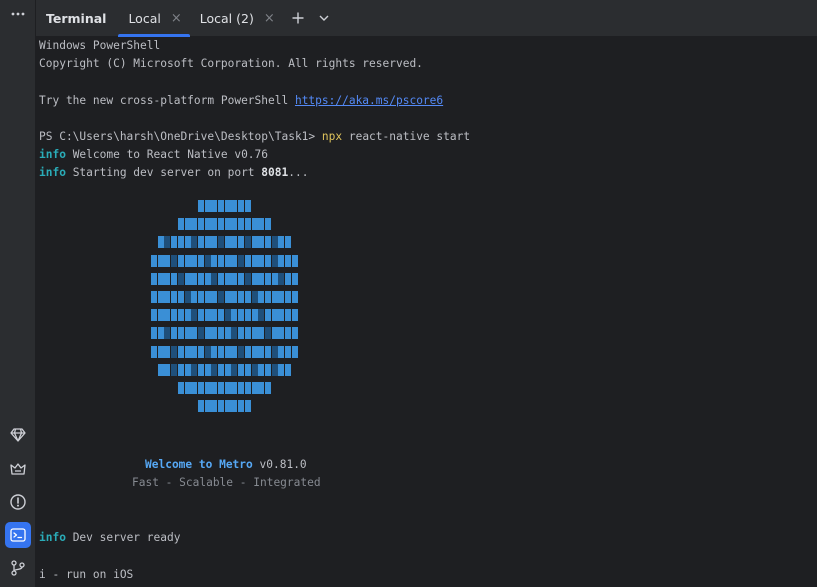  Describe the element at coordinates (18, 435) in the screenshot. I see `gem-icon` at that location.